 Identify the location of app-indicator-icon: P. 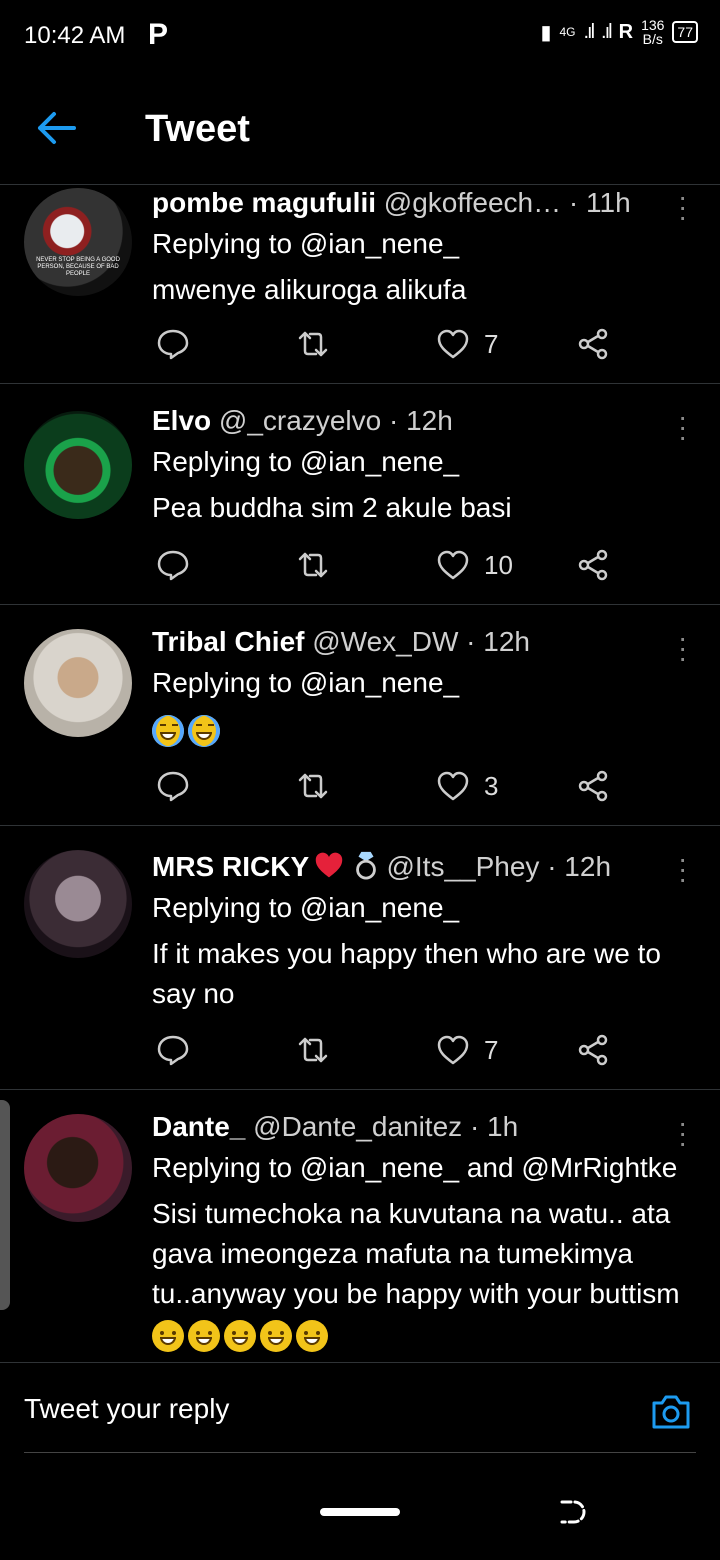
(158, 34).